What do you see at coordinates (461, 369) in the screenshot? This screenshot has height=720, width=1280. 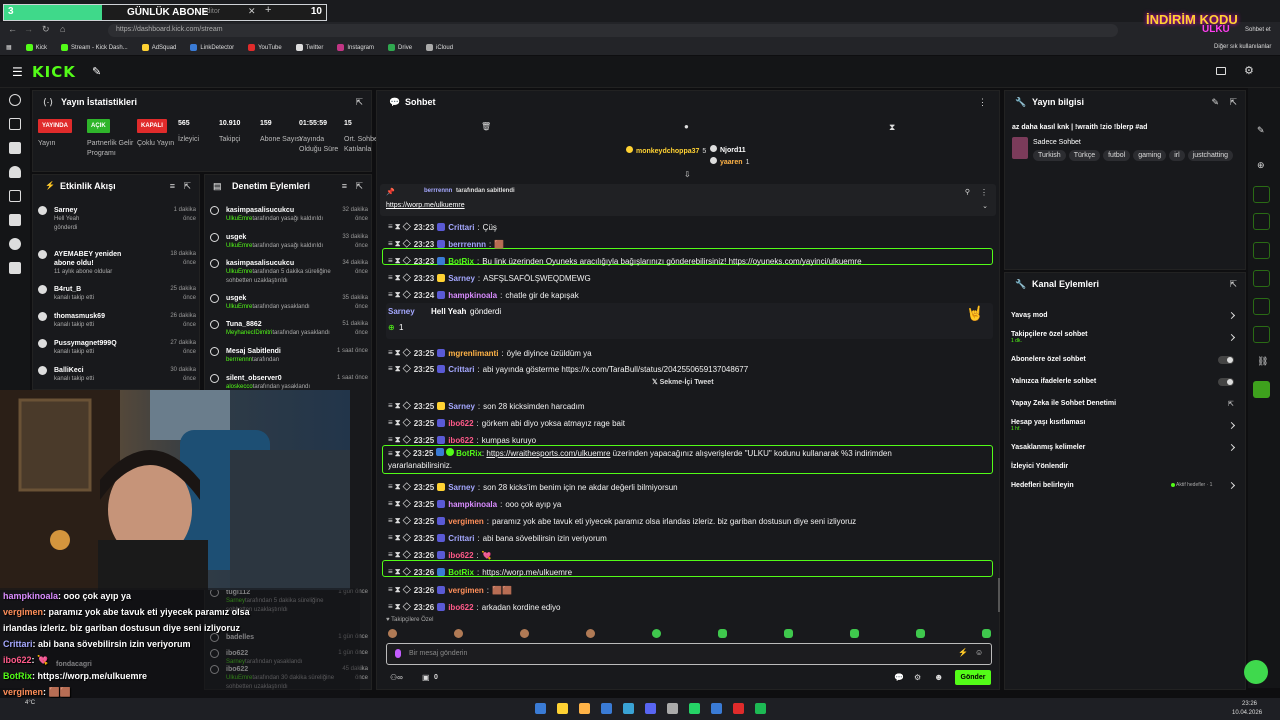 I see `msg-user: Crittari` at bounding box center [461, 369].